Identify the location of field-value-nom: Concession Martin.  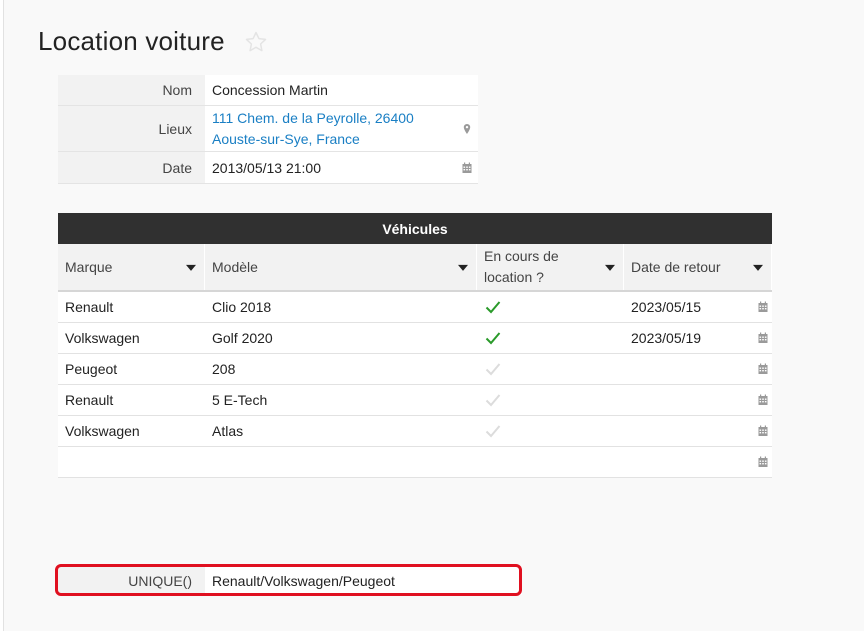
(341, 90).